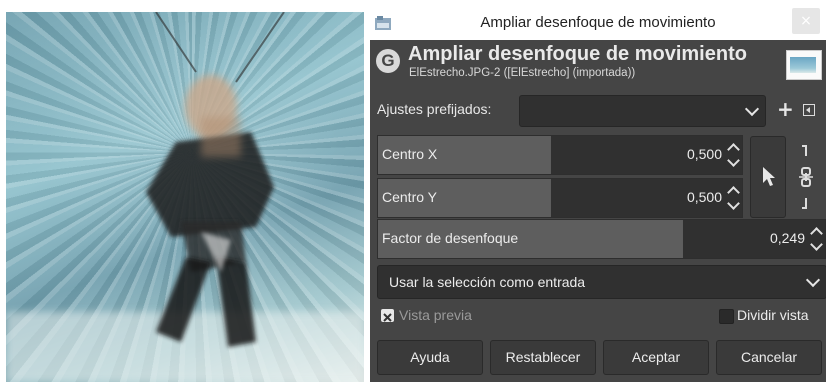  What do you see at coordinates (642, 111) in the screenshot?
I see `presets-combo` at bounding box center [642, 111].